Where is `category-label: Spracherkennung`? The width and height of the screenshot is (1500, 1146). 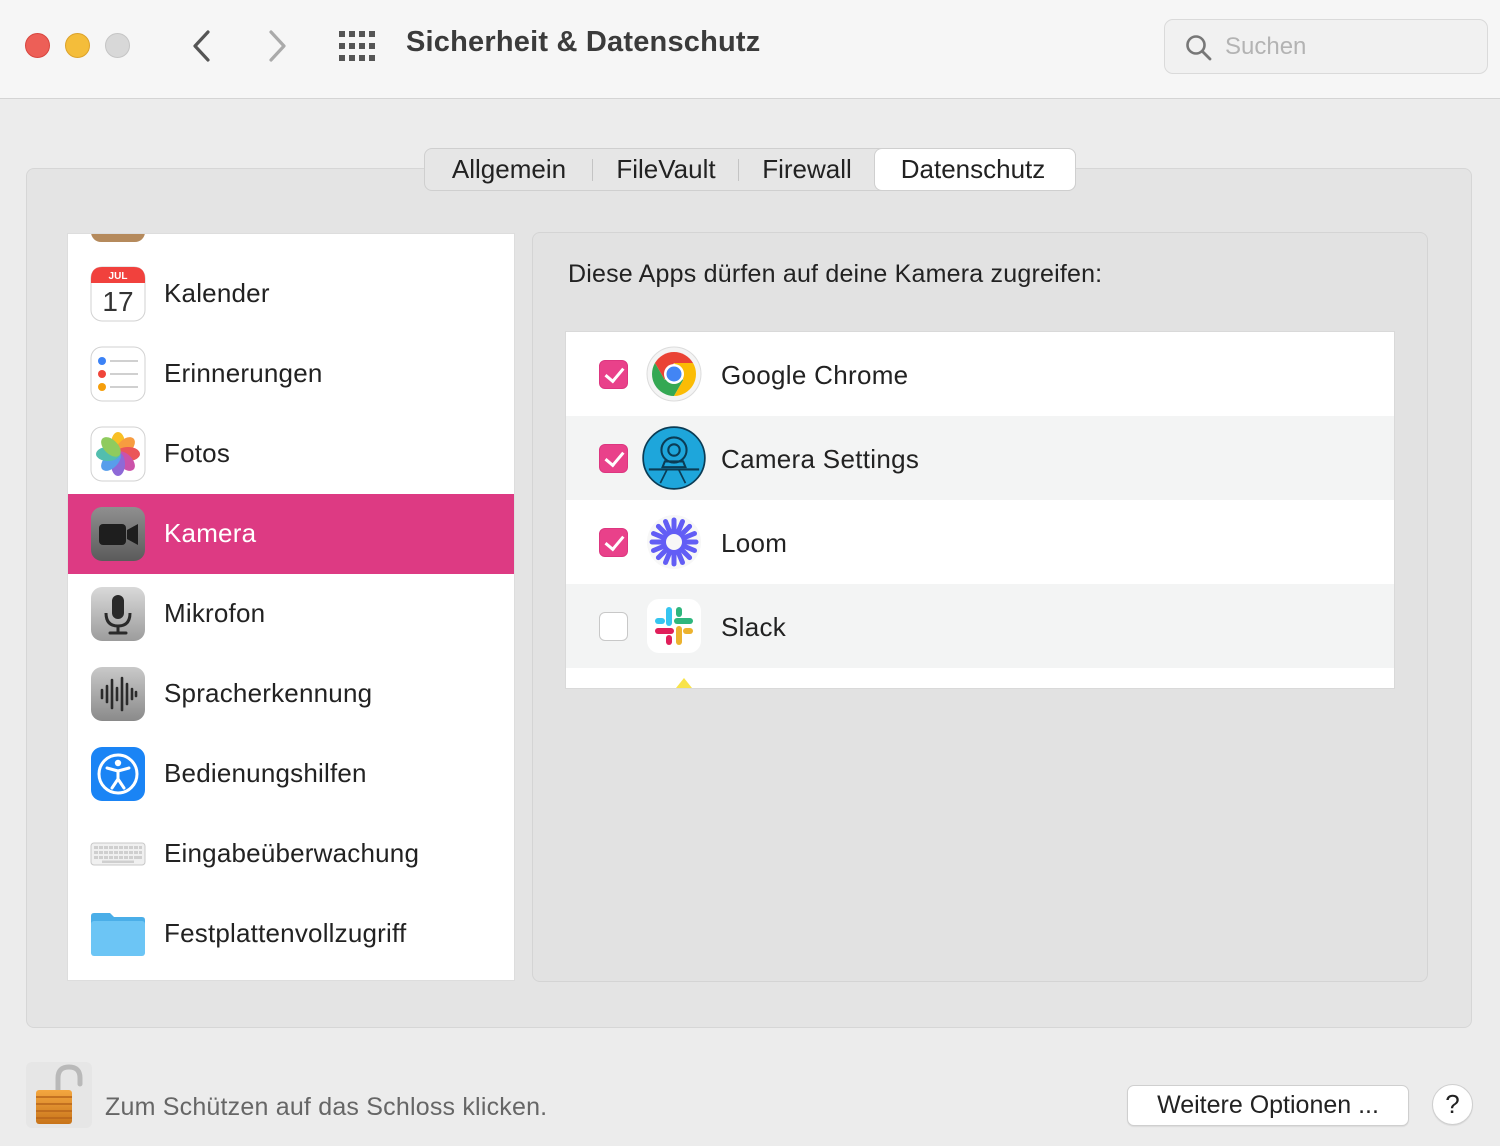
category-label: Spracherkennung is located at coordinates (268, 693).